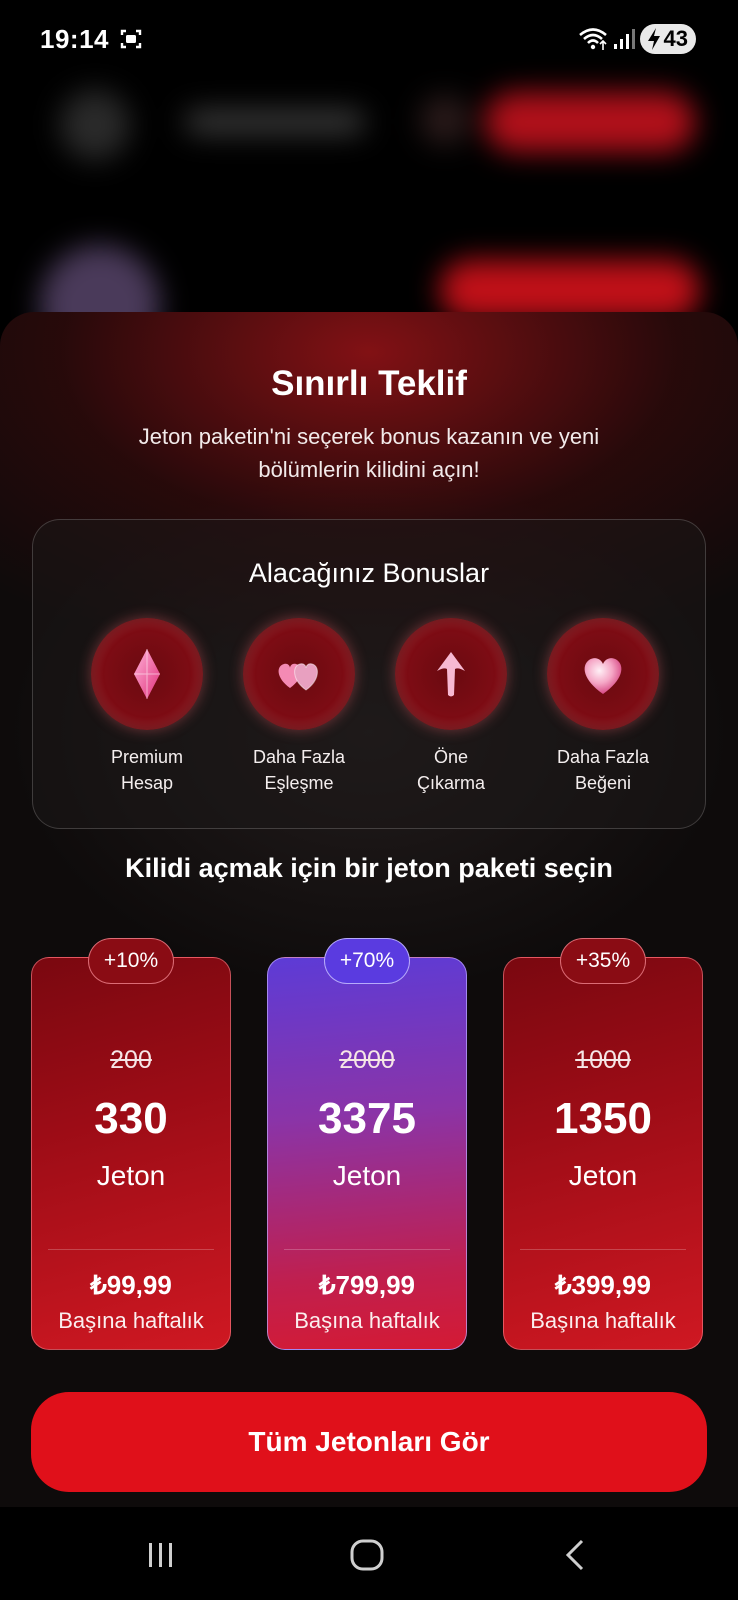 This screenshot has height=1600, width=738. I want to click on old-amount: 1000, so click(603, 1060).